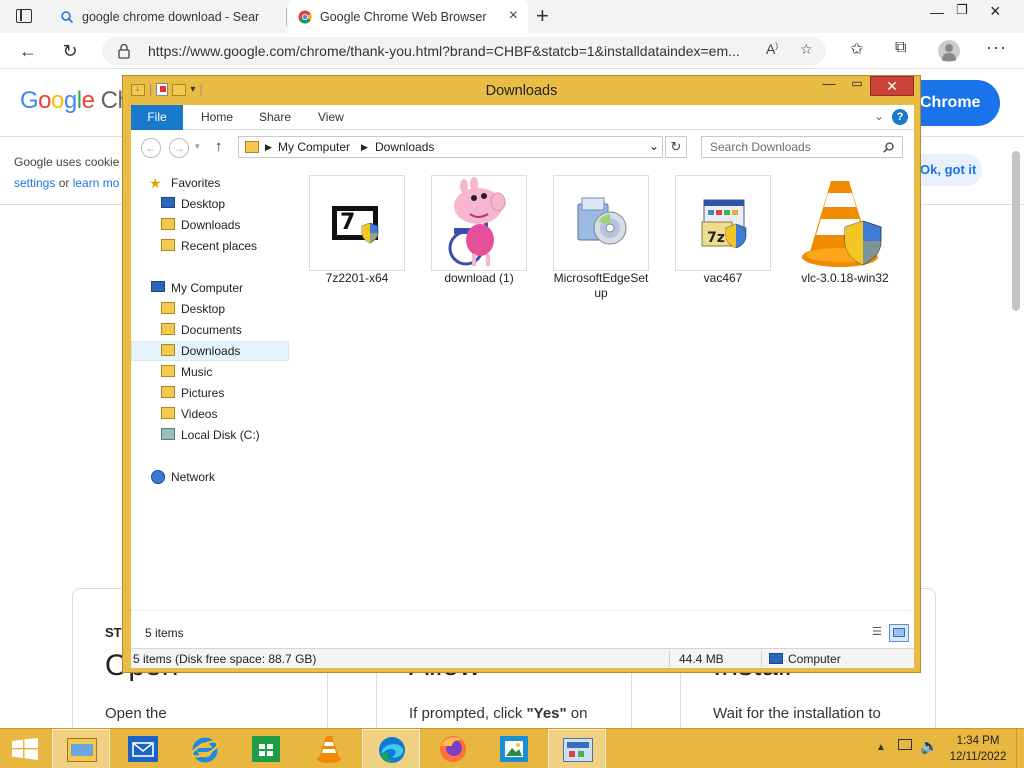  What do you see at coordinates (168, 392) in the screenshot?
I see `pictures-folder-icon` at bounding box center [168, 392].